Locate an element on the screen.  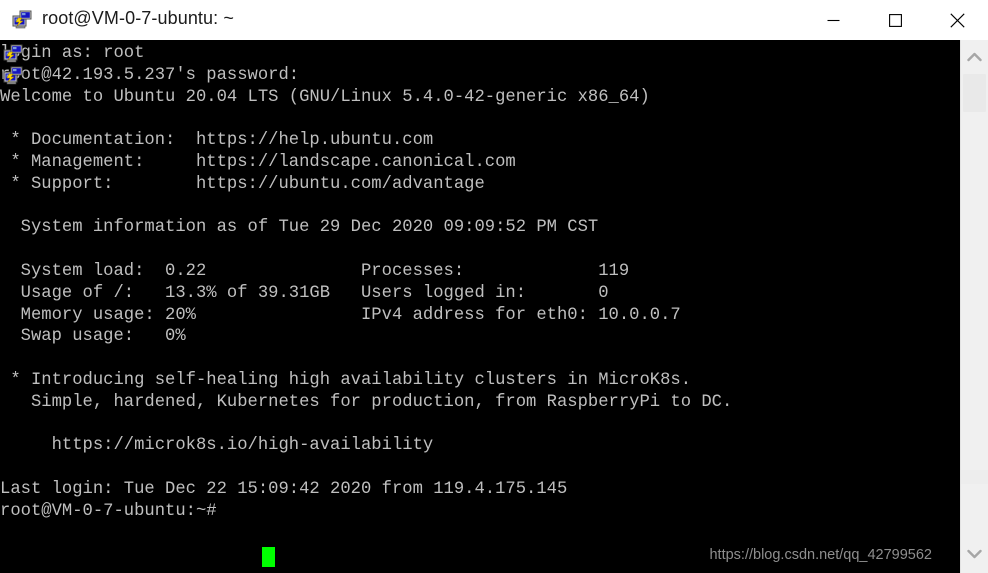
chevron-down-icon is located at coordinates (974, 555).